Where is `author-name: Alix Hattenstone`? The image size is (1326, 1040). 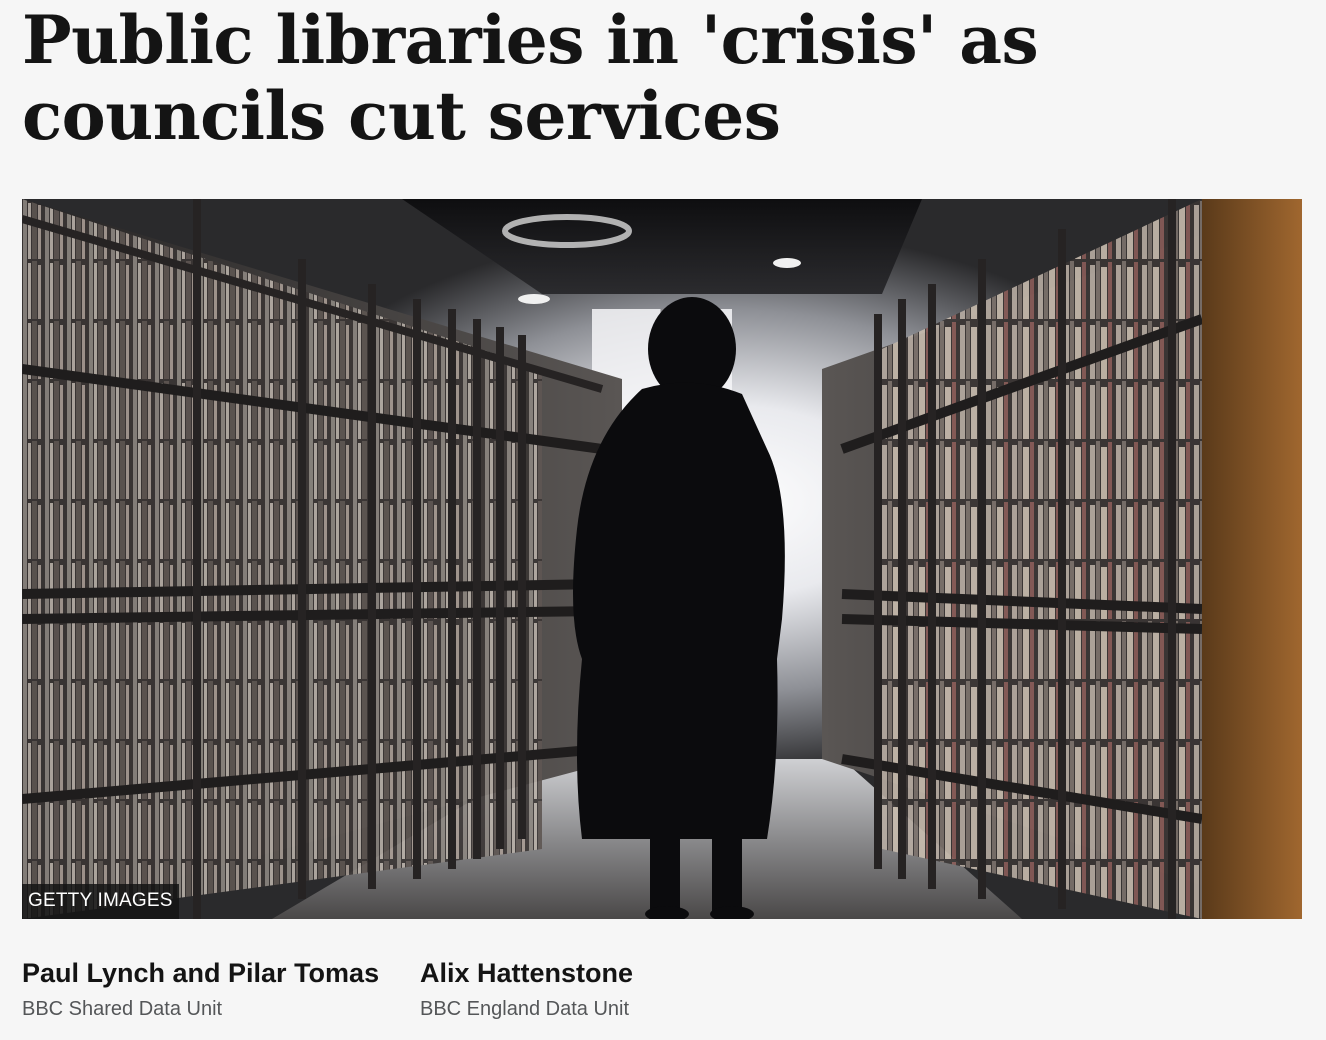 author-name: Alix Hattenstone is located at coordinates (526, 973).